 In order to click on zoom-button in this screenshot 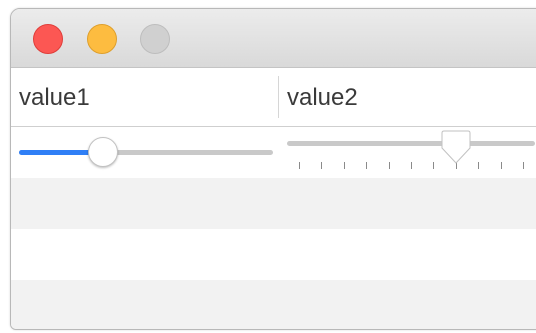, I will do `click(155, 39)`.